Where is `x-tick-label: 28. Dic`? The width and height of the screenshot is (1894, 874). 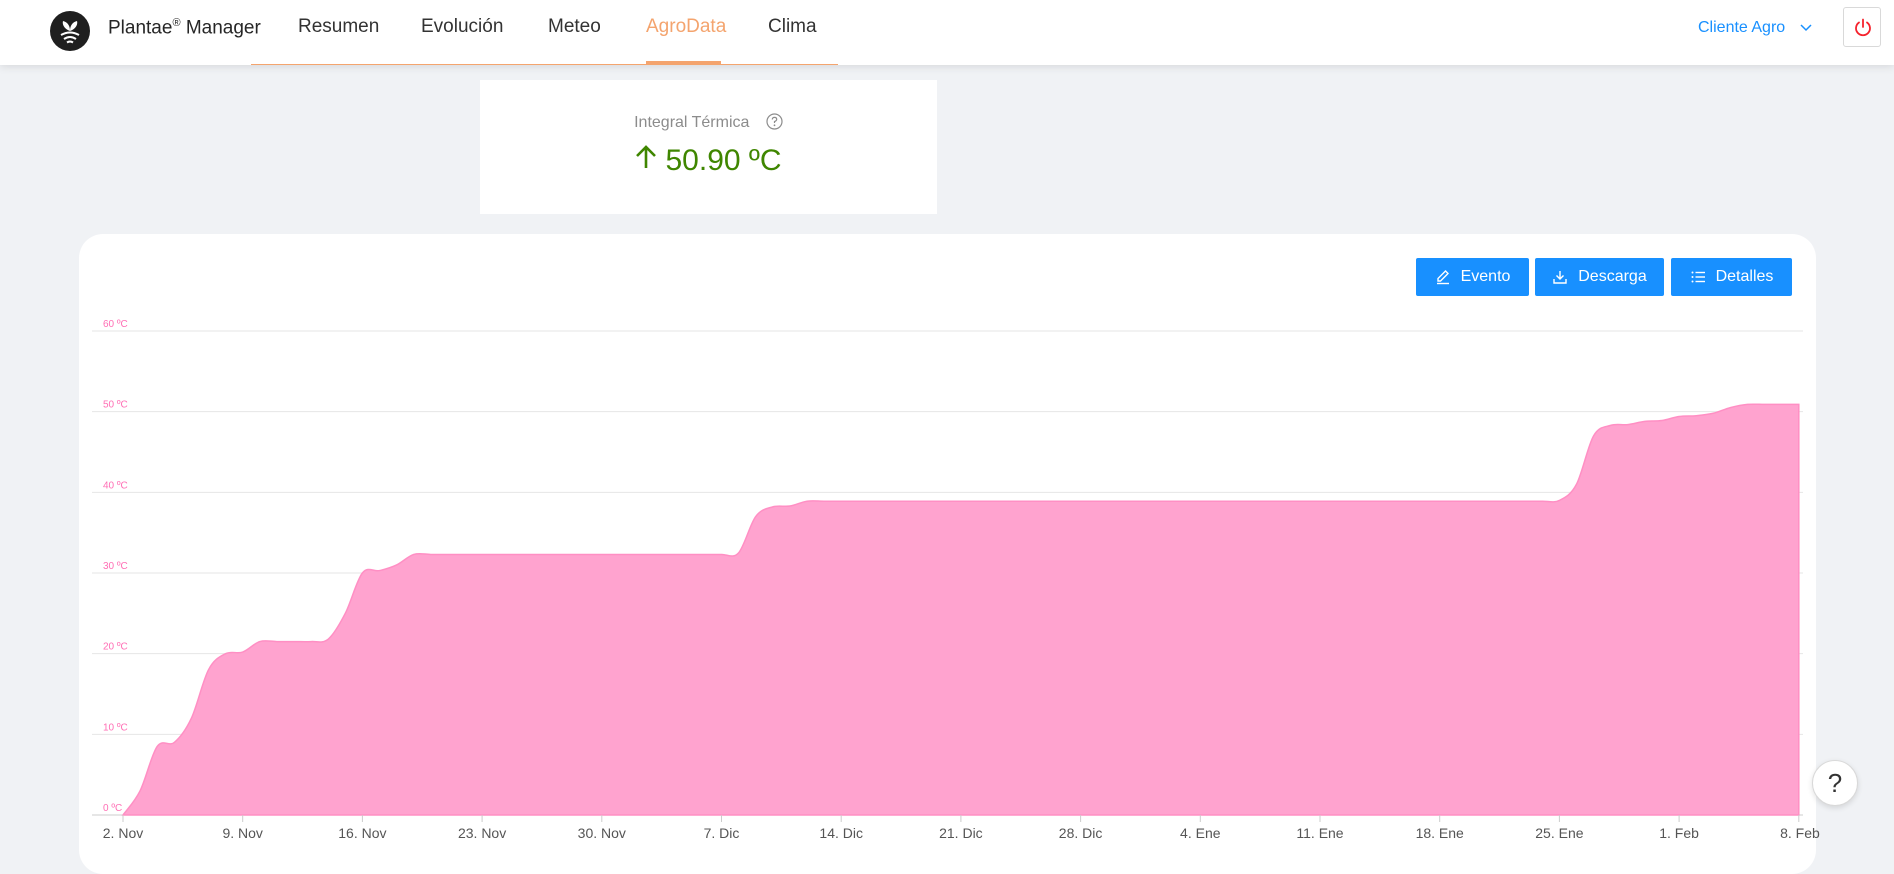
x-tick-label: 28. Dic is located at coordinates (1081, 833).